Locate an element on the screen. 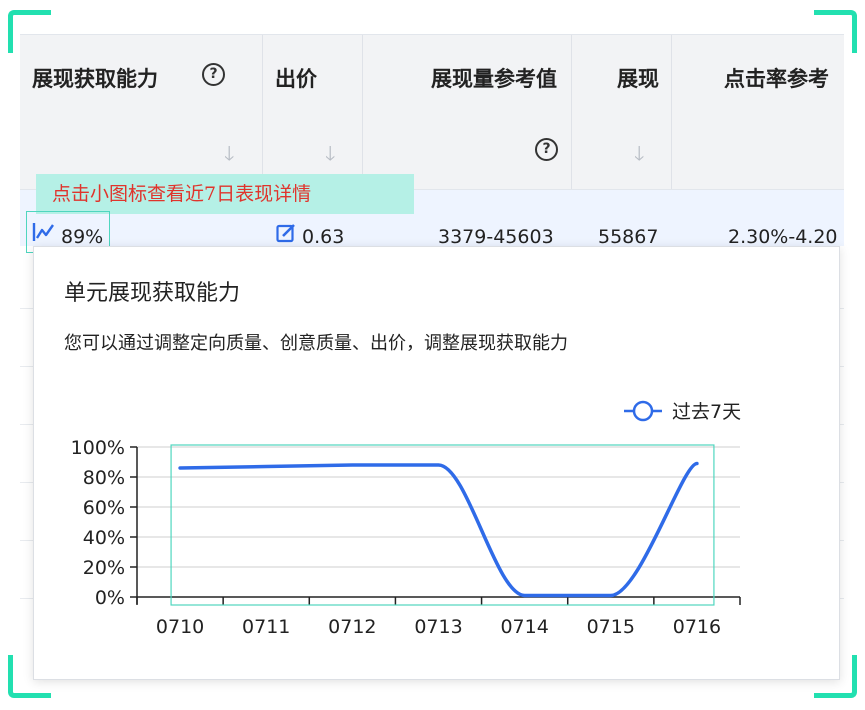 This screenshot has height=710, width=865. y-tick-label: 80% is located at coordinates (104, 478).